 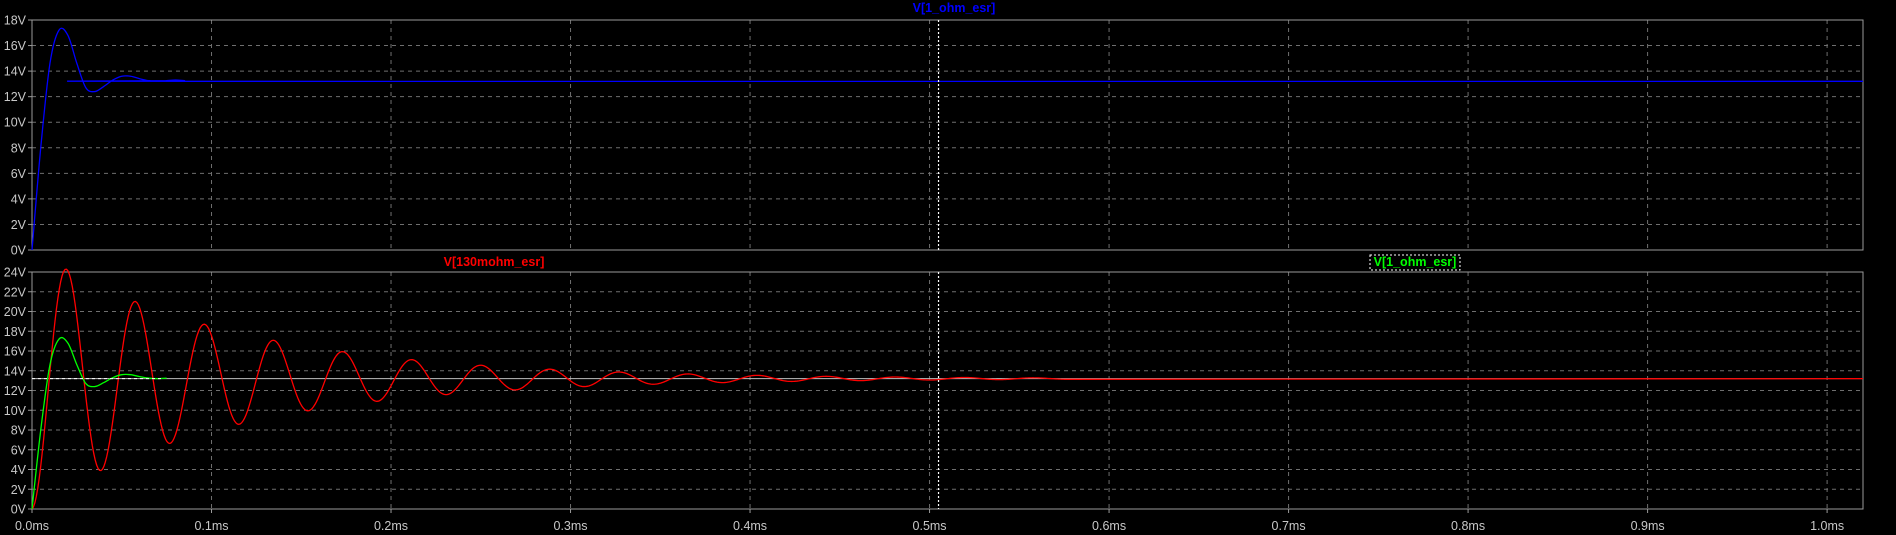 I want to click on x-tick-label: 0.1ms, so click(x=211, y=526).